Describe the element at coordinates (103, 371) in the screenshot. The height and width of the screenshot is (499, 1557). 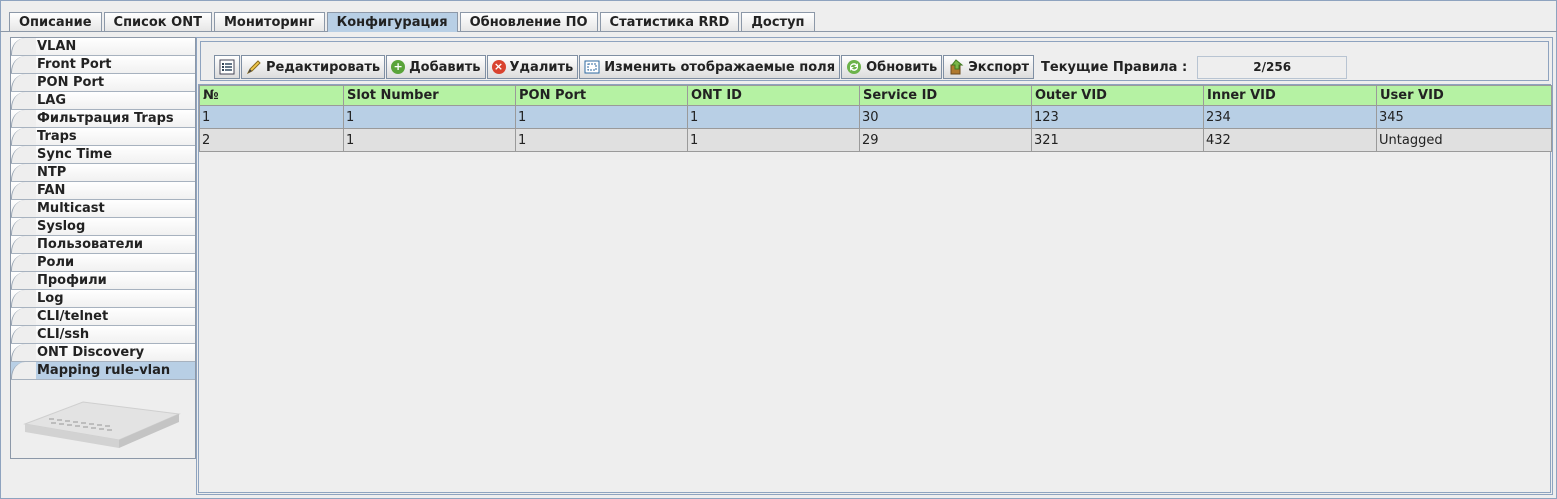
I see `sidebar-item-mapping-rule-vlan: Mapping rule-vlan` at that location.